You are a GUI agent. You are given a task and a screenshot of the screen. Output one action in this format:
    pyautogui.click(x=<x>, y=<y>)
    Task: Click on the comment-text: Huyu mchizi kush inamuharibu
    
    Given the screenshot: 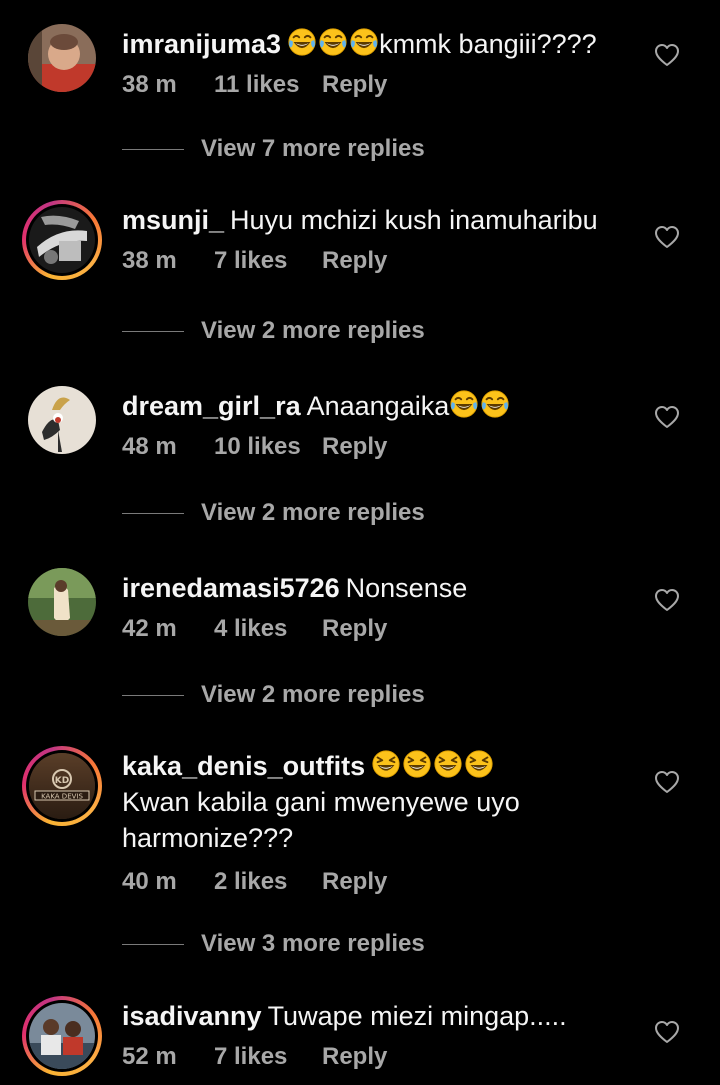 What is the action you would take?
    pyautogui.click(x=414, y=220)
    